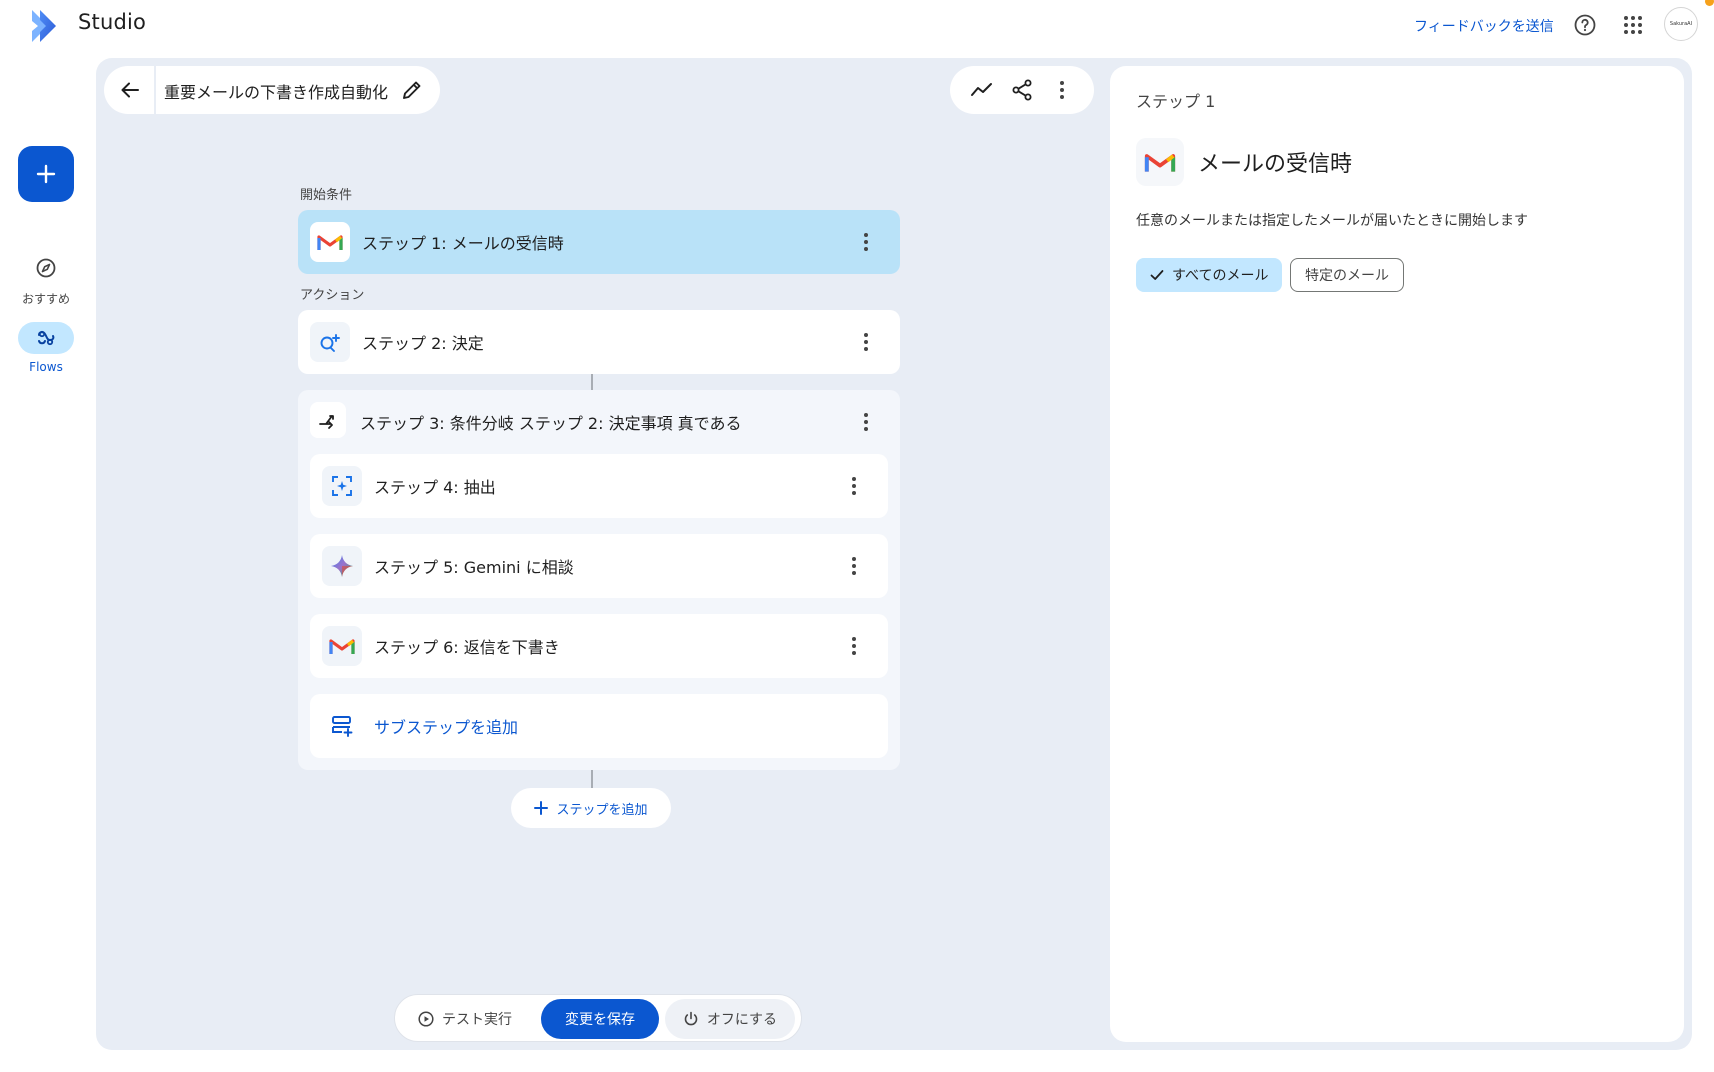 The height and width of the screenshot is (1072, 1714). What do you see at coordinates (1633, 25) in the screenshot?
I see `apps-grid-icon` at bounding box center [1633, 25].